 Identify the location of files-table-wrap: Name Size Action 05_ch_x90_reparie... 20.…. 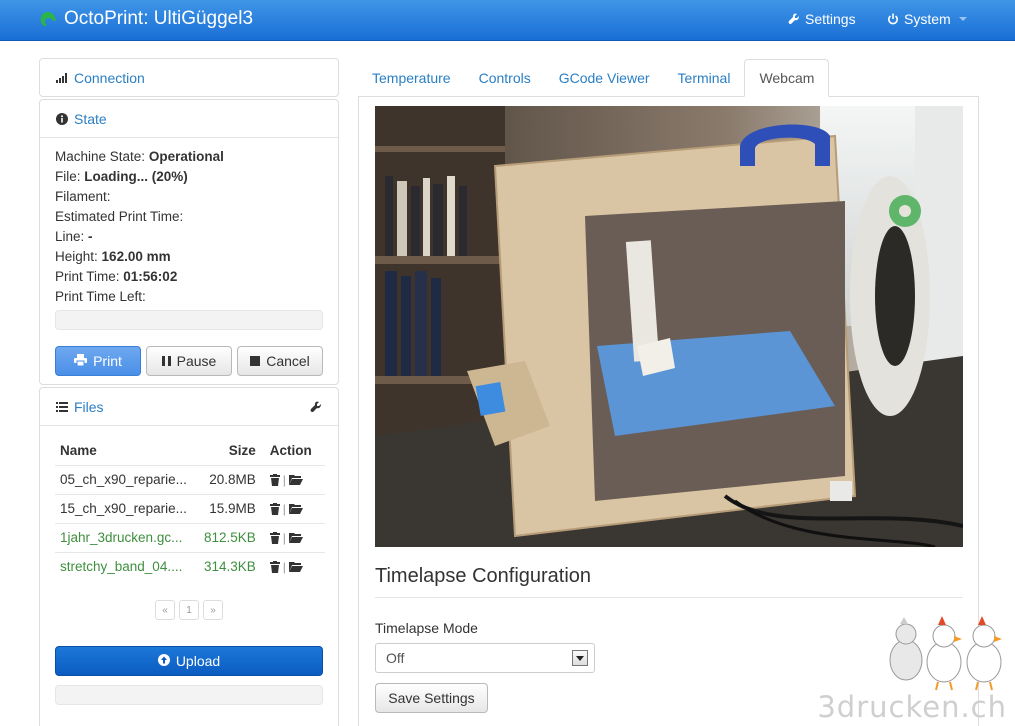
(190, 509).